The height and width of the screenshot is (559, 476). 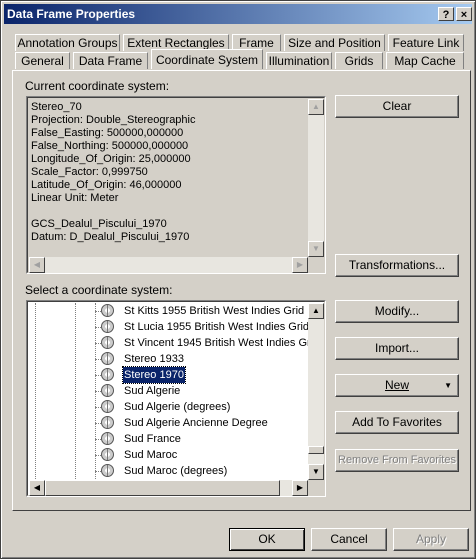 What do you see at coordinates (154, 375) in the screenshot?
I see `list-item-label: Stereo 1970` at bounding box center [154, 375].